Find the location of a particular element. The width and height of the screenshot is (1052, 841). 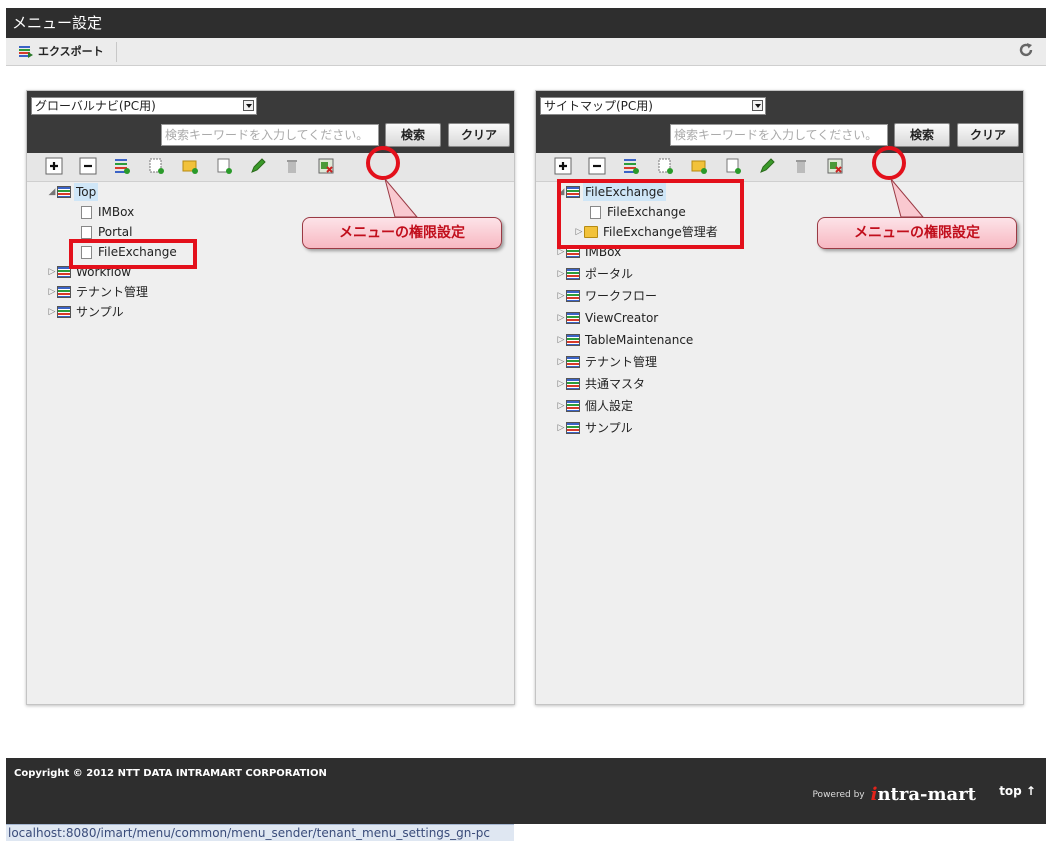

left-add-category-button is located at coordinates (122, 166).